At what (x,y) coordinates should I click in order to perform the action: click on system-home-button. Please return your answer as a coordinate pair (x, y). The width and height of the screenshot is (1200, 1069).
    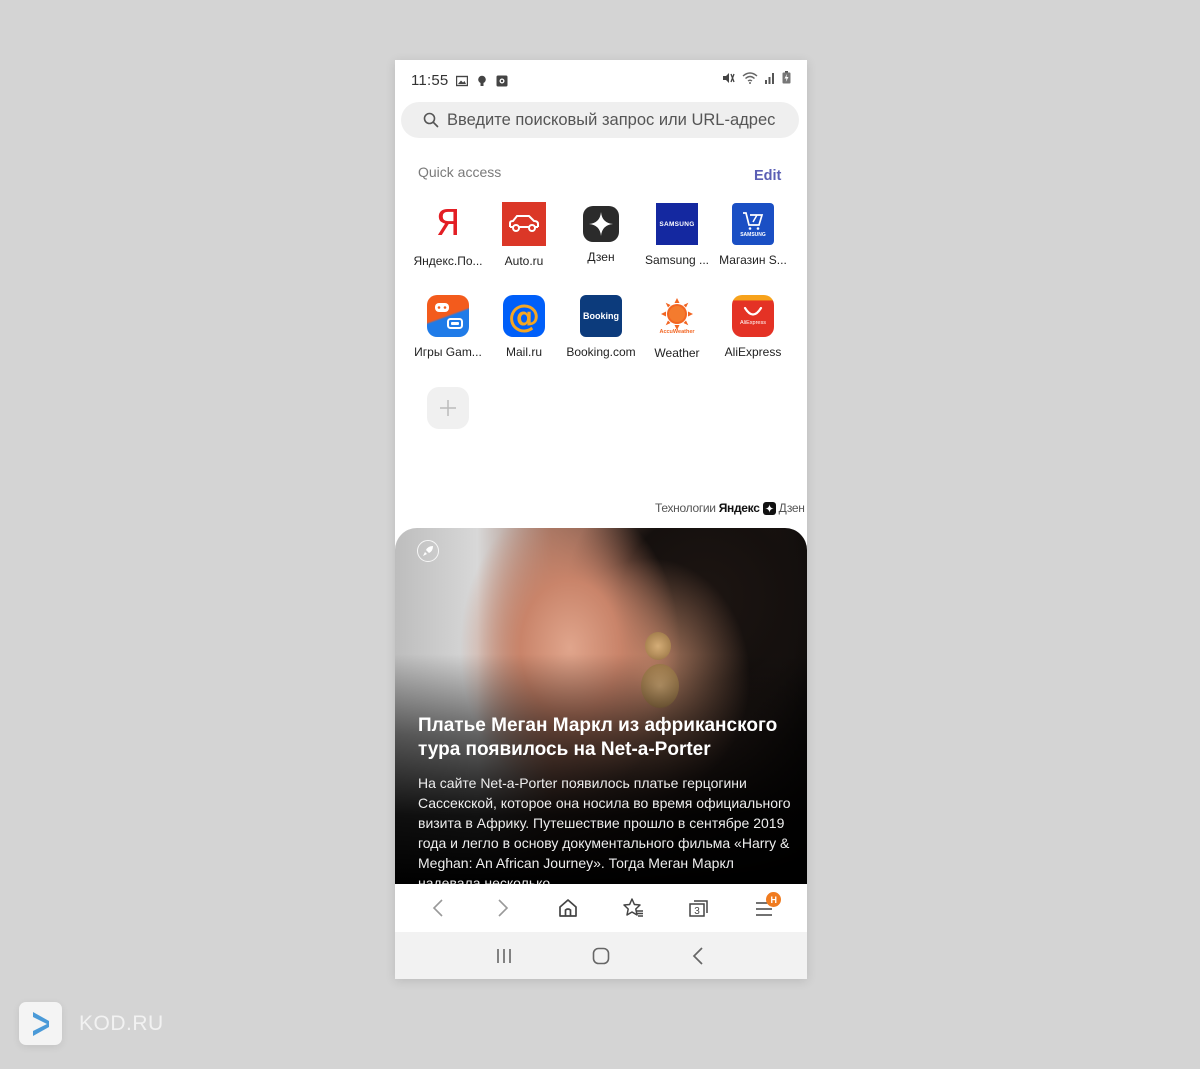
    Looking at the image, I should click on (601, 956).